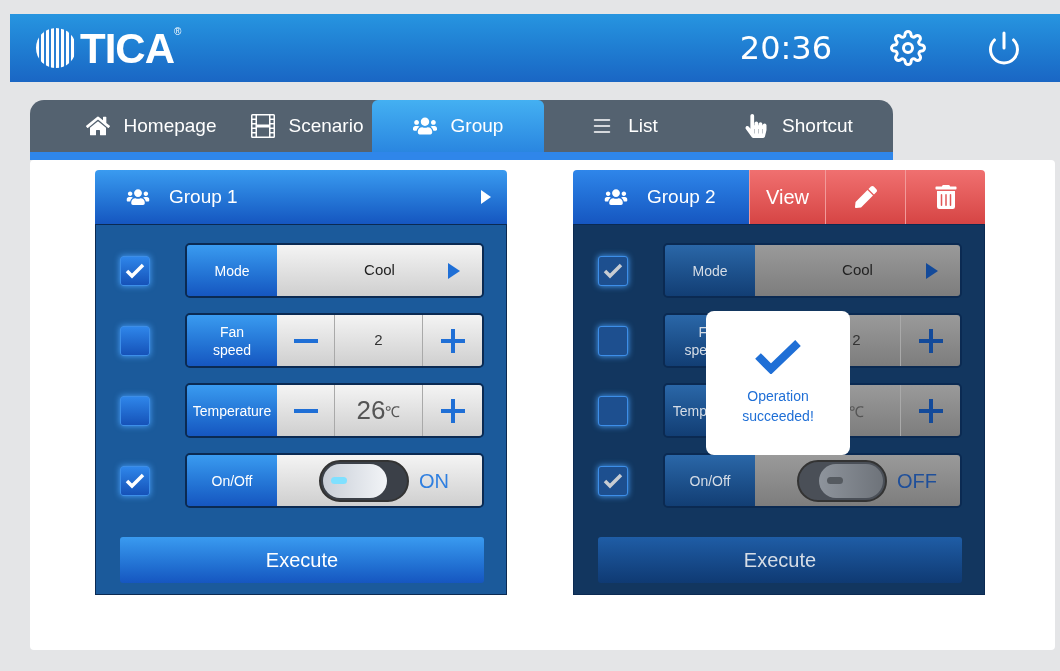 The image size is (1060, 671). I want to click on setting-label: Fan speed, so click(232, 340).